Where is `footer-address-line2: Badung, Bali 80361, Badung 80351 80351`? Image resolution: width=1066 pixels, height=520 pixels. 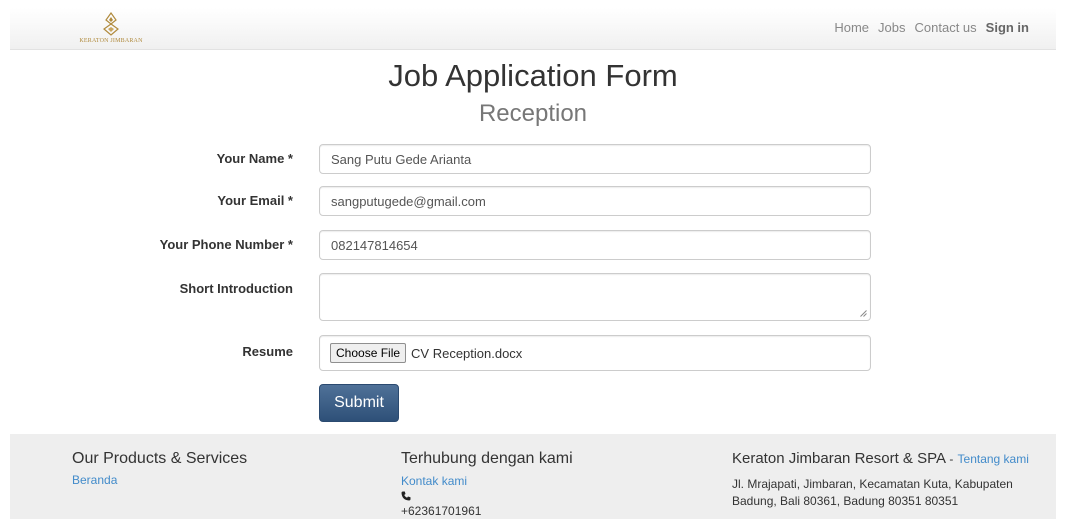
footer-address-line2: Badung, Bali 80361, Badung 80351 80351 is located at coordinates (845, 501).